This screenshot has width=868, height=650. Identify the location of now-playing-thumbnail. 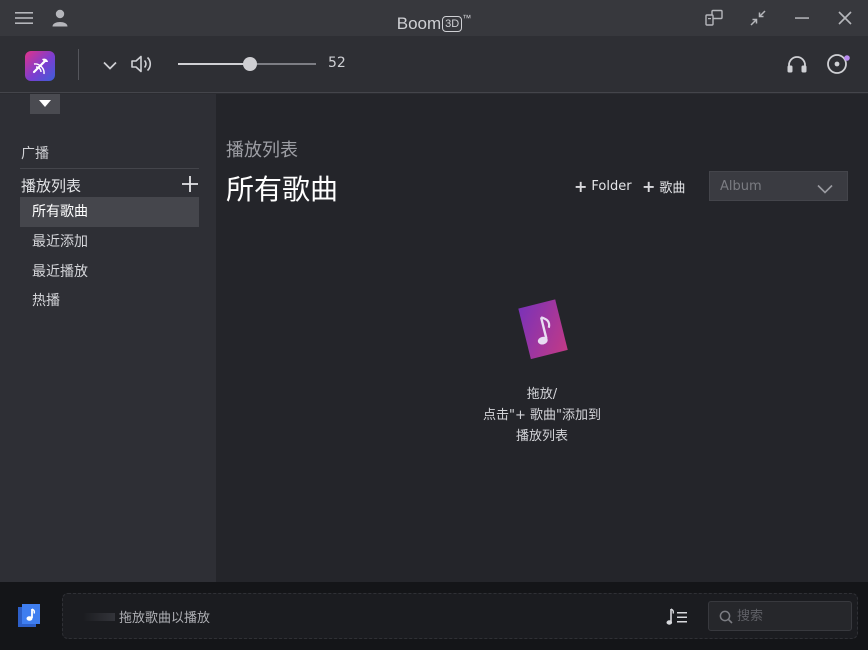
(30, 616).